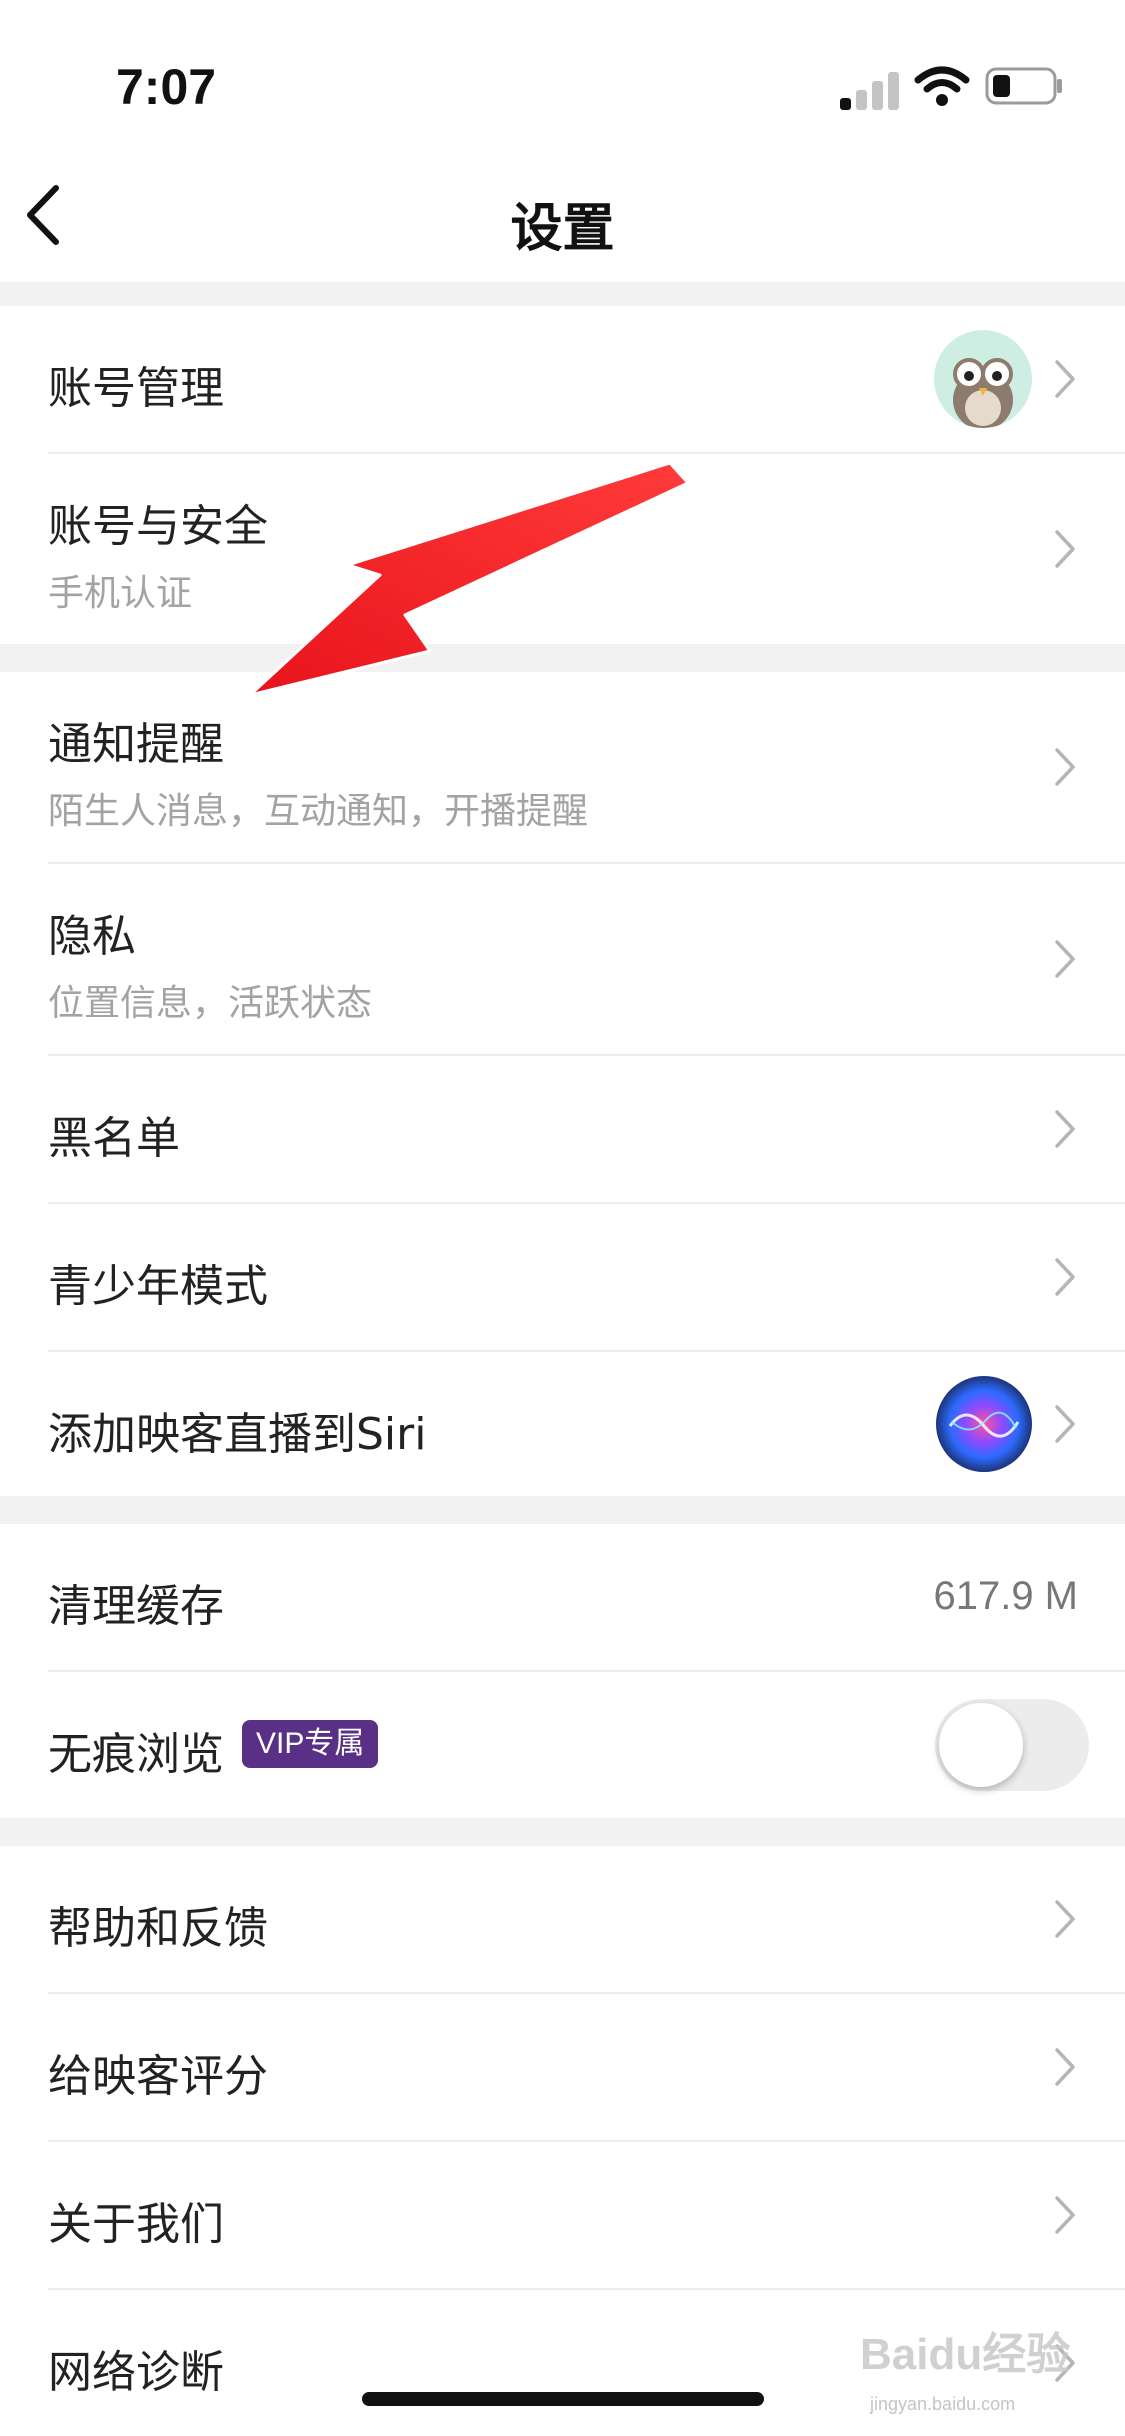 This screenshot has width=1125, height=2436. I want to click on incognito-toggle, so click(1012, 1745).